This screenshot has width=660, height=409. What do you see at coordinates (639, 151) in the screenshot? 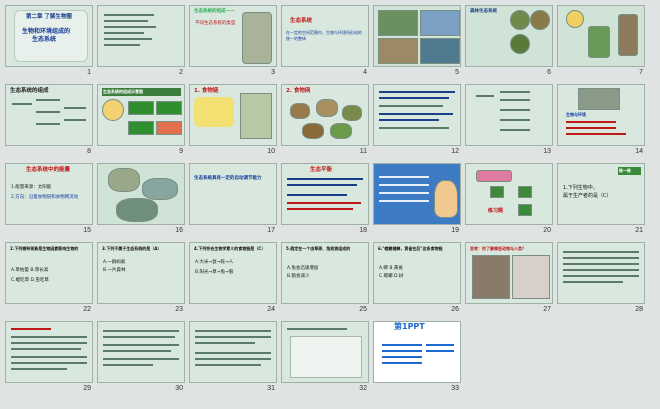
I see `slide-number: 14` at bounding box center [639, 151].